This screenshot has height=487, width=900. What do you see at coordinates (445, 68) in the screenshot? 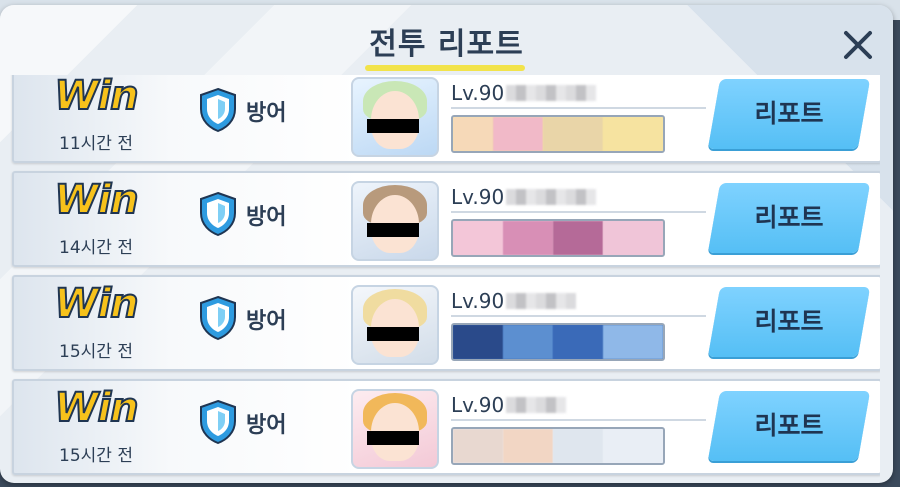
I see `title-underline` at bounding box center [445, 68].